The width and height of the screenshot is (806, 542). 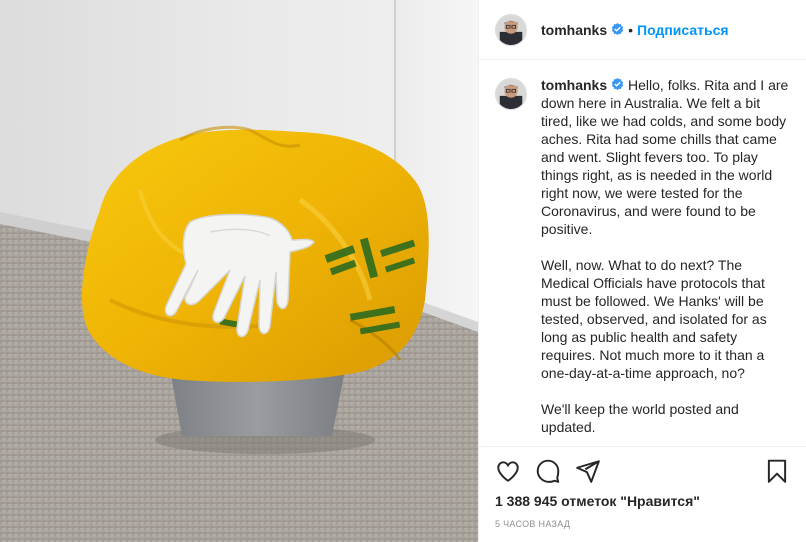 I want to click on caption-avatar, so click(x=511, y=94).